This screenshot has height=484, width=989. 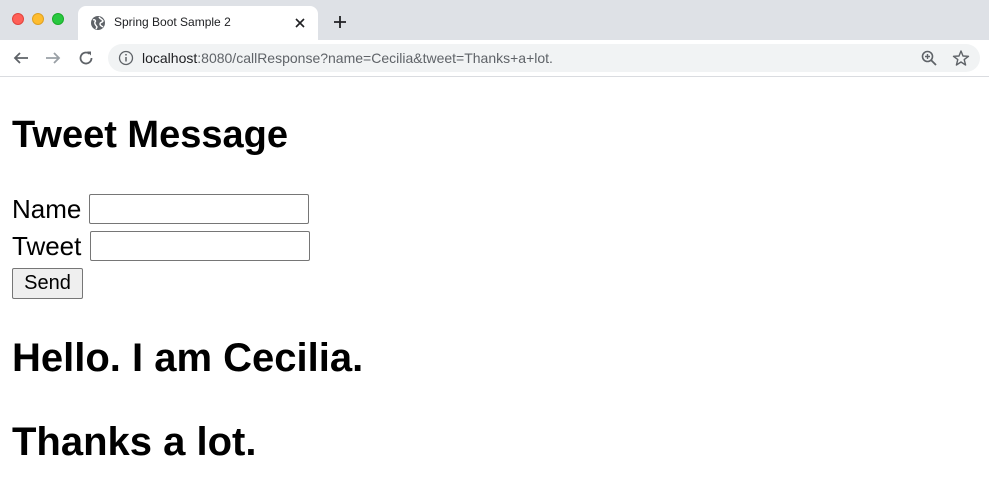 What do you see at coordinates (340, 22) in the screenshot?
I see `plus-icon` at bounding box center [340, 22].